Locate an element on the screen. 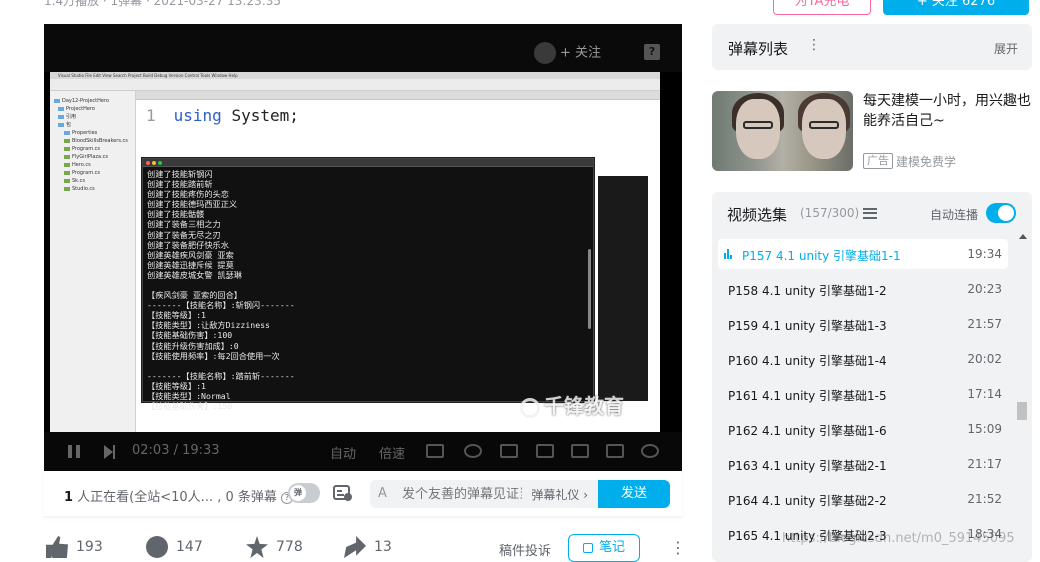  playlist-item: P159 4.1 unity 引擎基础1-3 21:57 is located at coordinates (863, 324).